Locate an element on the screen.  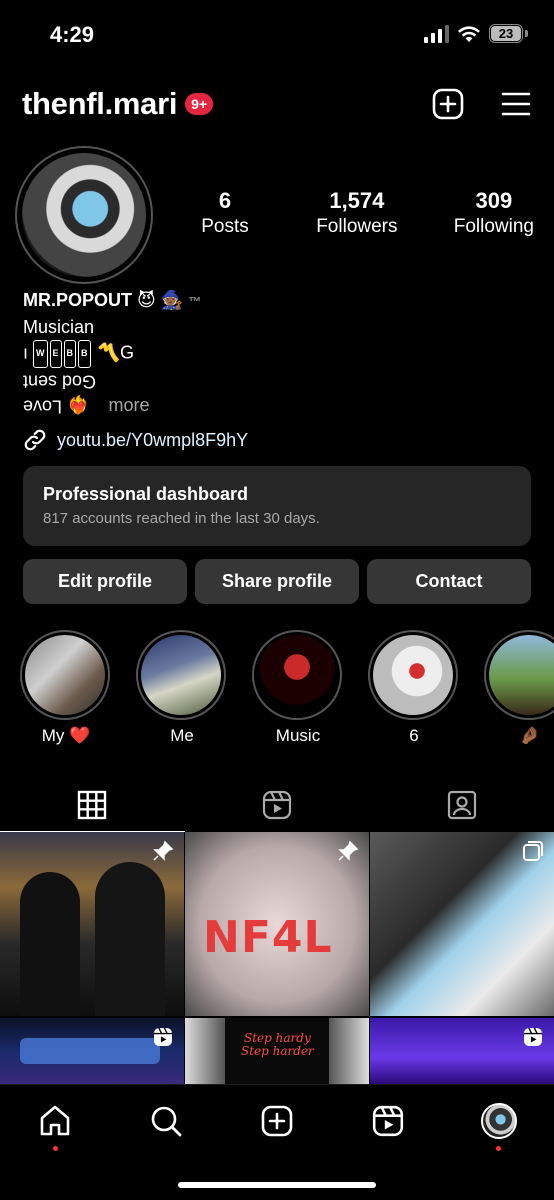
home-icon is located at coordinates (55, 1120).